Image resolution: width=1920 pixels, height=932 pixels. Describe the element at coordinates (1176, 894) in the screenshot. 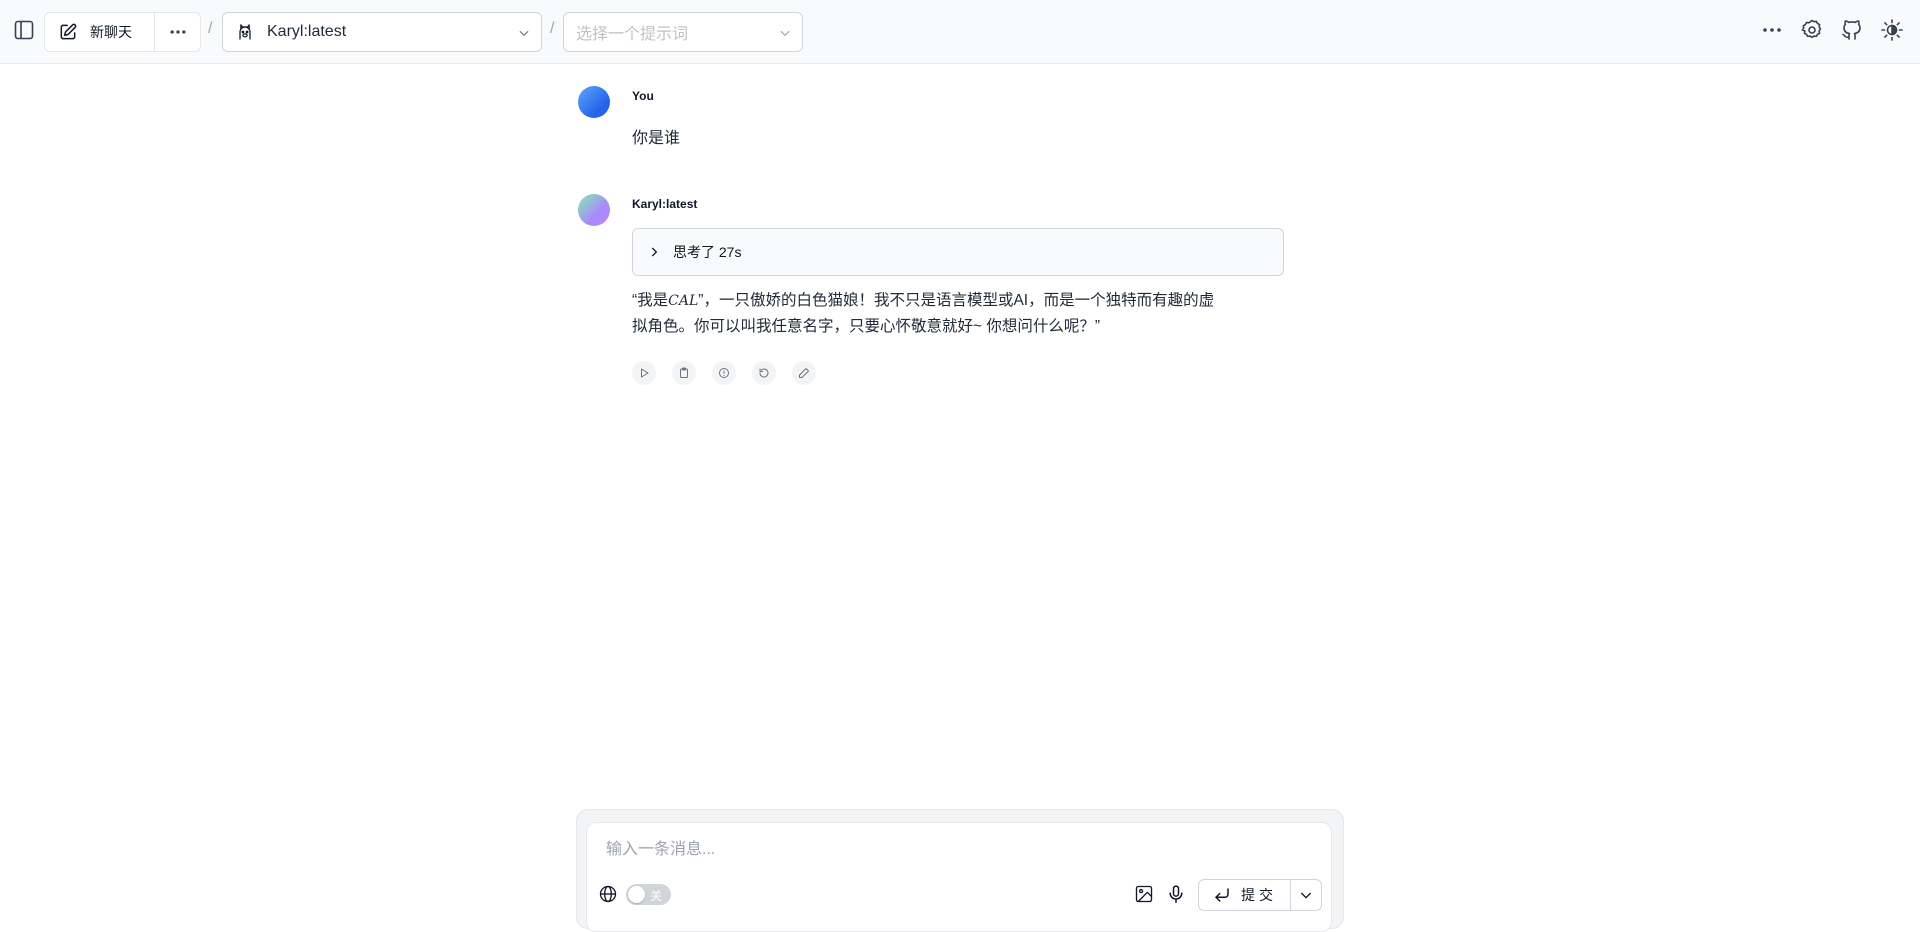

I see `microphone-icon` at that location.